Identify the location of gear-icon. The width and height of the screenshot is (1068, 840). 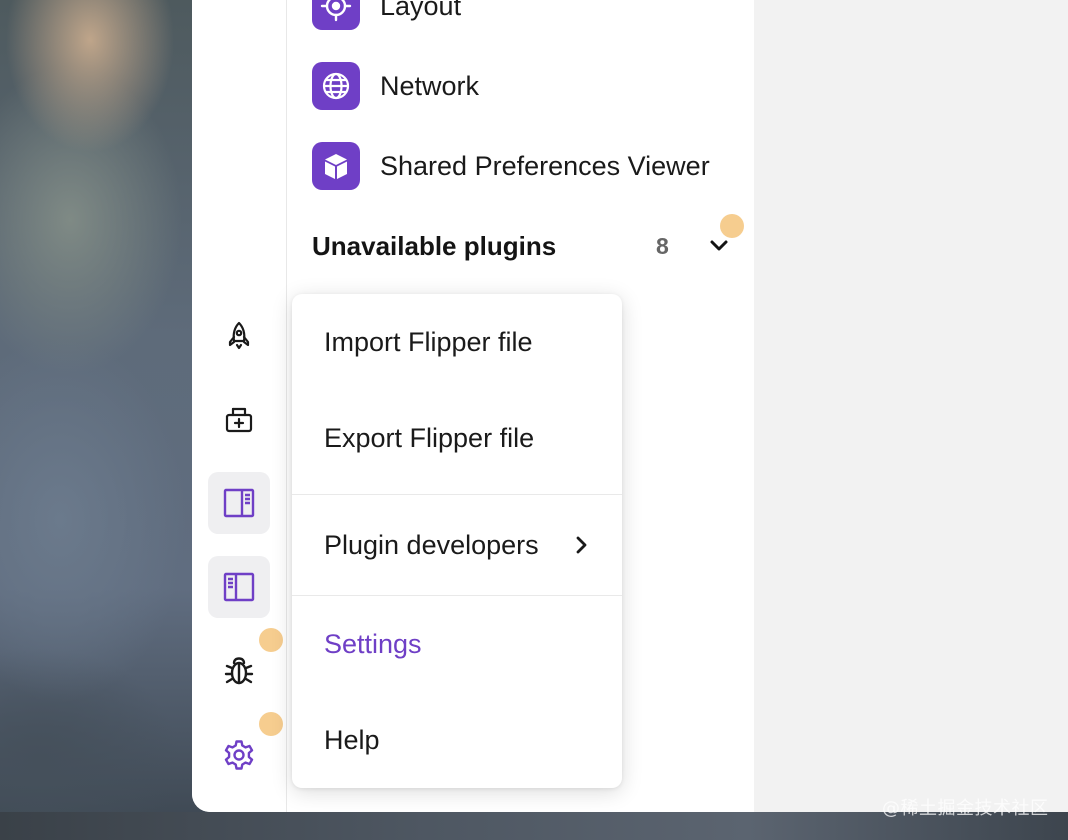
(239, 755).